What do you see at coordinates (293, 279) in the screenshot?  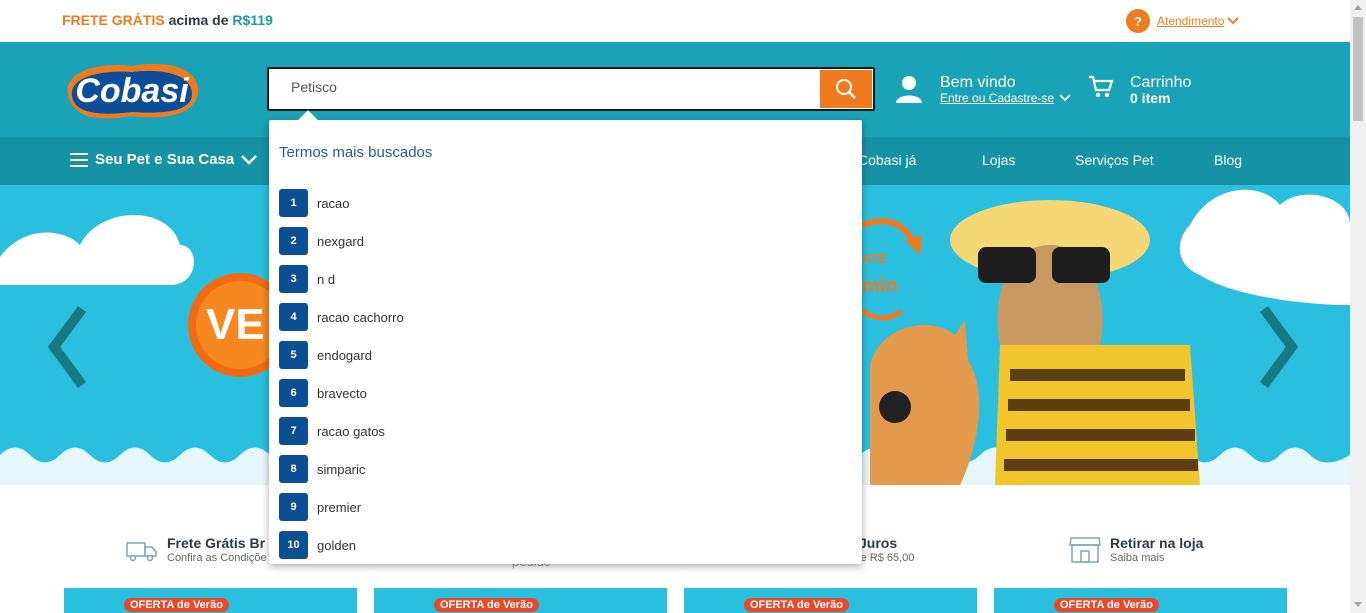 I see `rank-badge: 3` at bounding box center [293, 279].